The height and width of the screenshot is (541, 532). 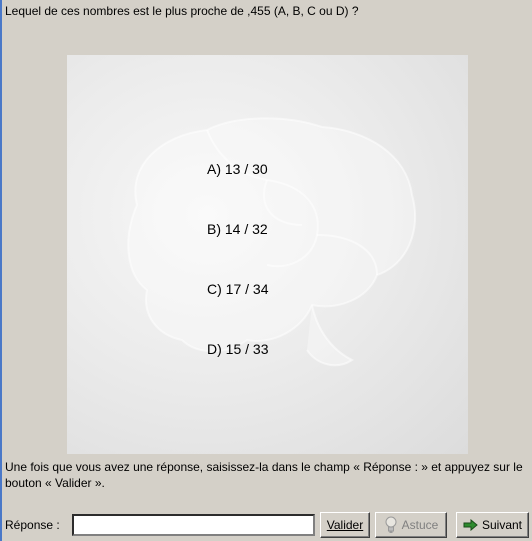 What do you see at coordinates (193, 525) in the screenshot?
I see `answer-input` at bounding box center [193, 525].